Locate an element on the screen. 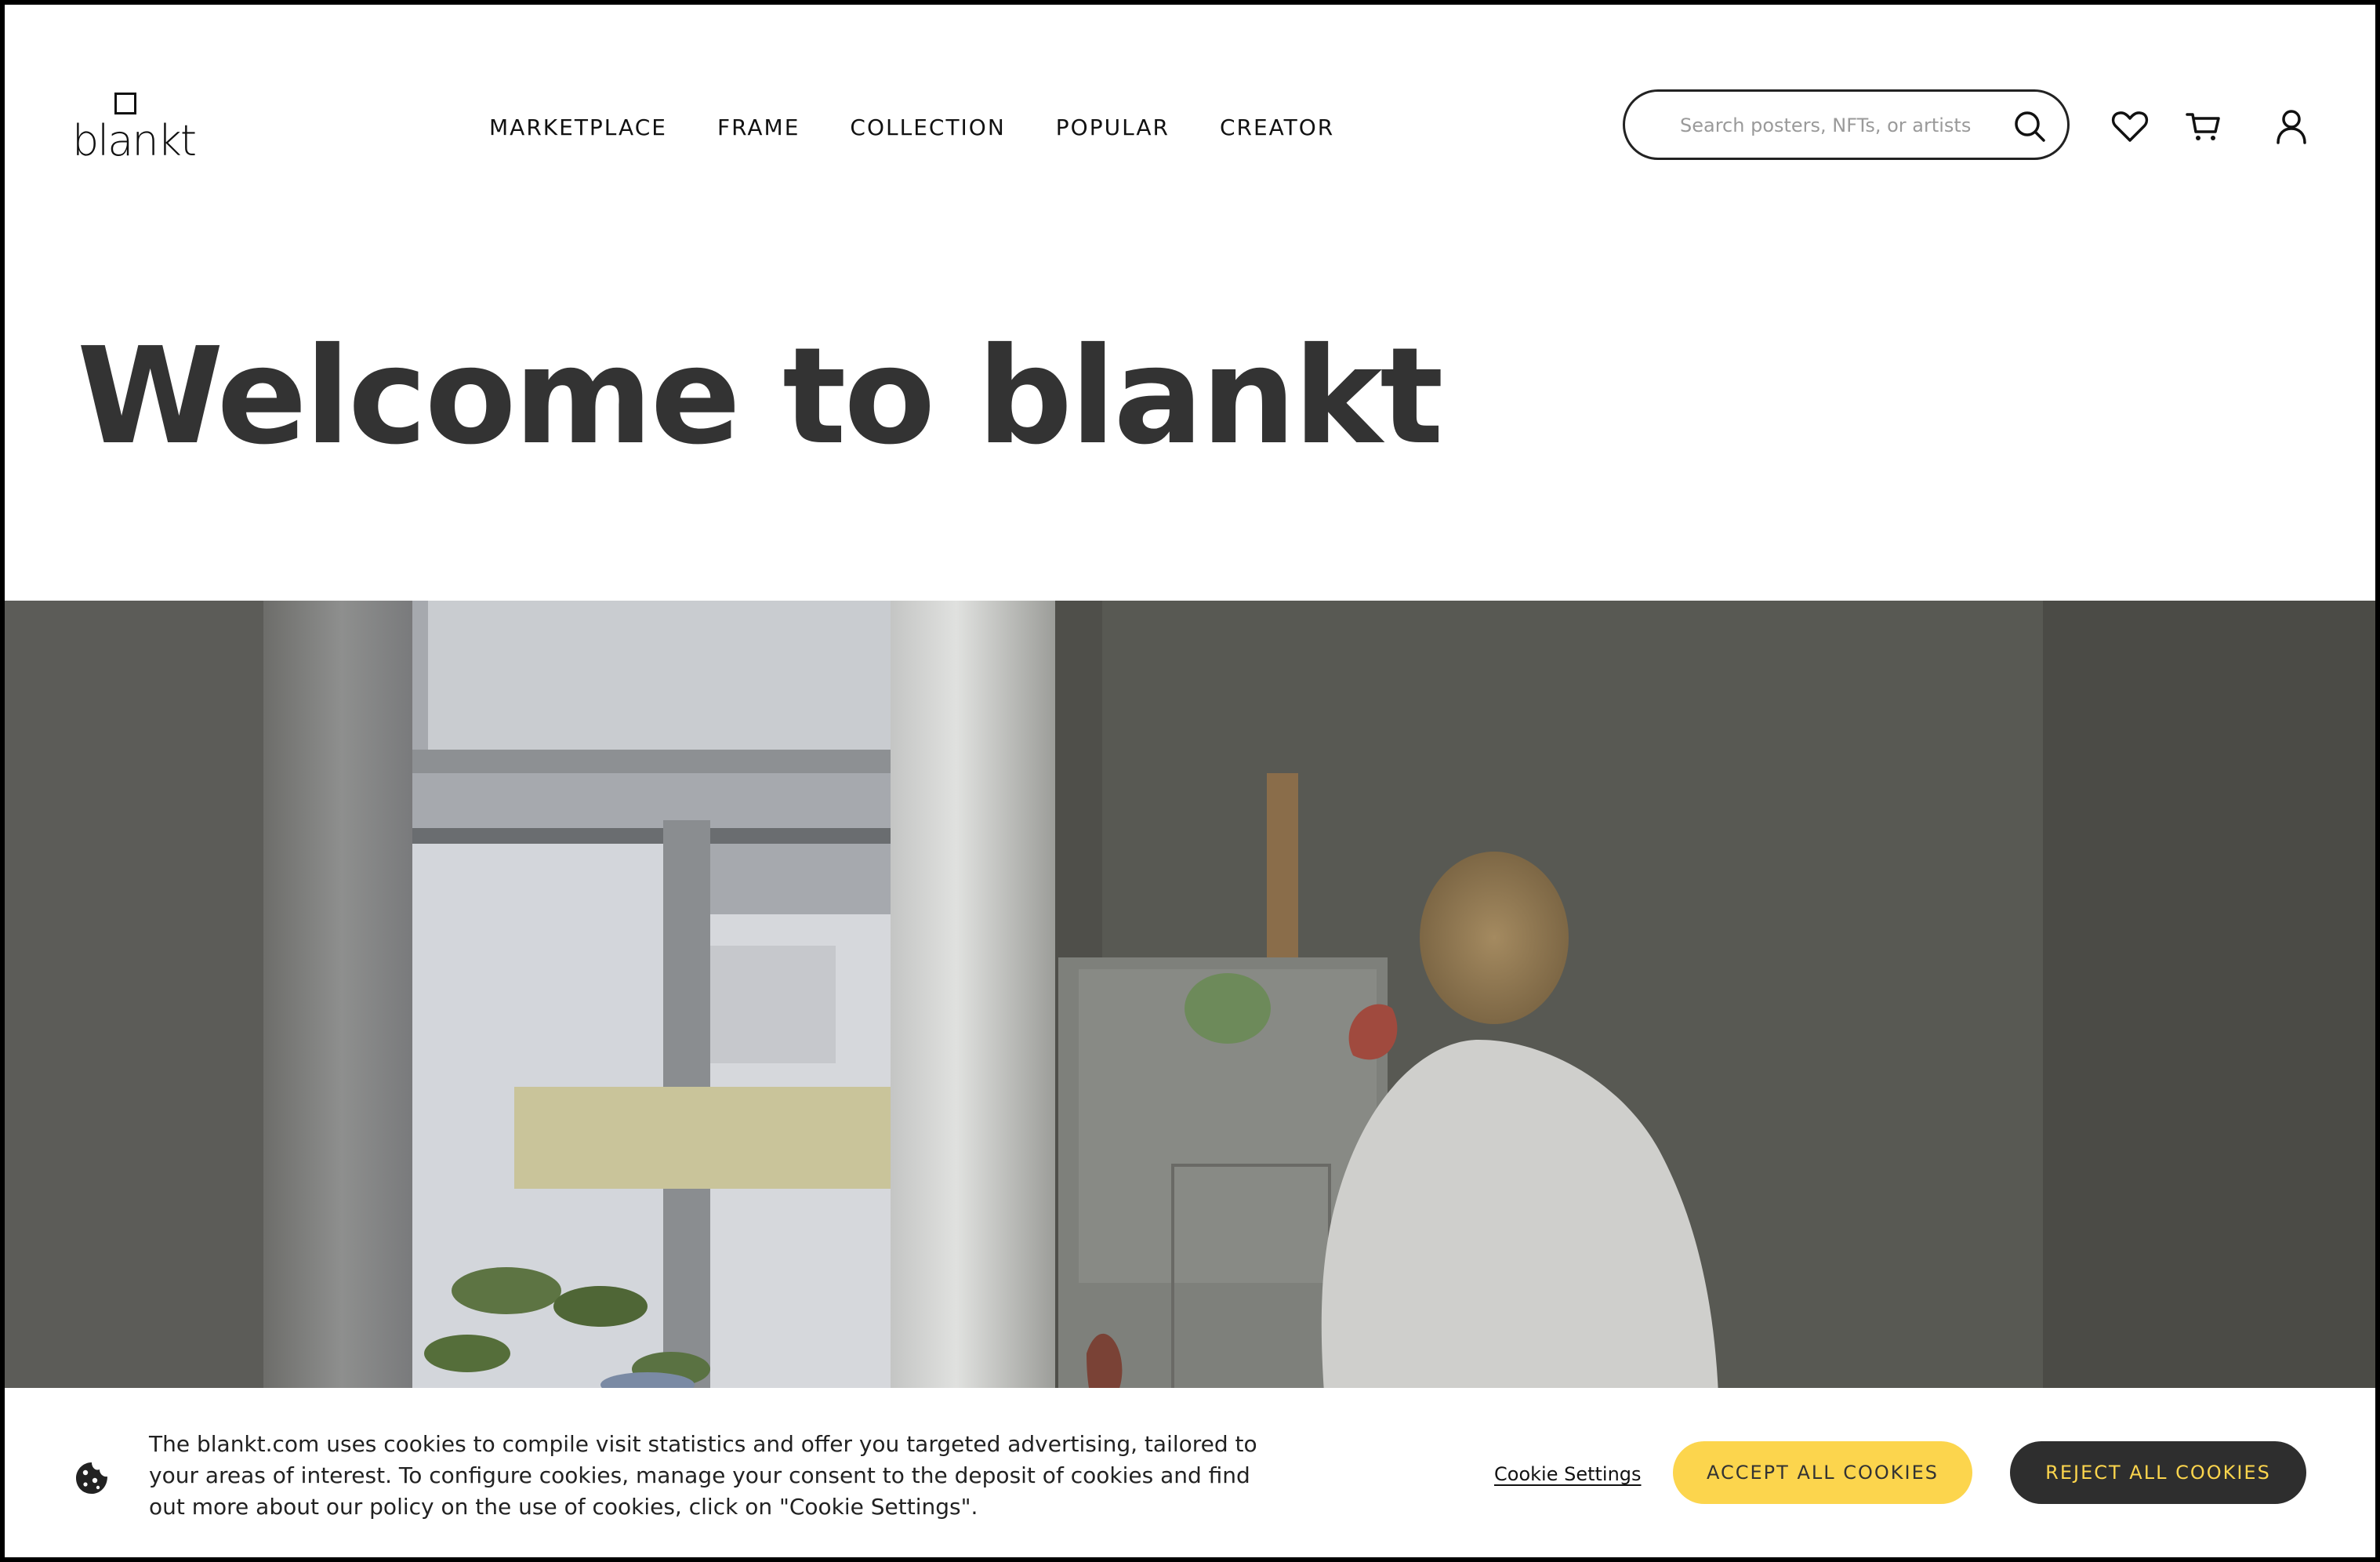  nav-item-marketplace: MARKETPLACE is located at coordinates (578, 127).